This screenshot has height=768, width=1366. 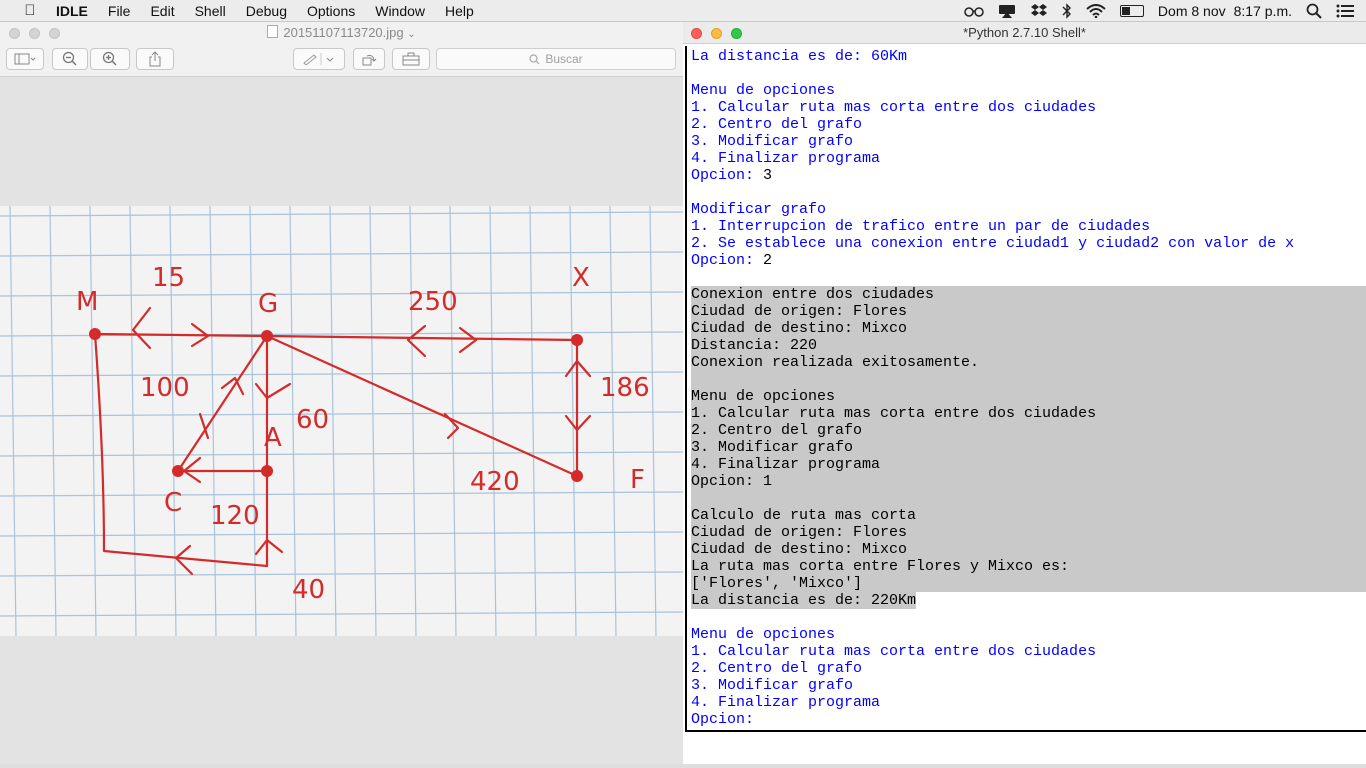 What do you see at coordinates (1345, 11) in the screenshot?
I see `notification-list-icon` at bounding box center [1345, 11].